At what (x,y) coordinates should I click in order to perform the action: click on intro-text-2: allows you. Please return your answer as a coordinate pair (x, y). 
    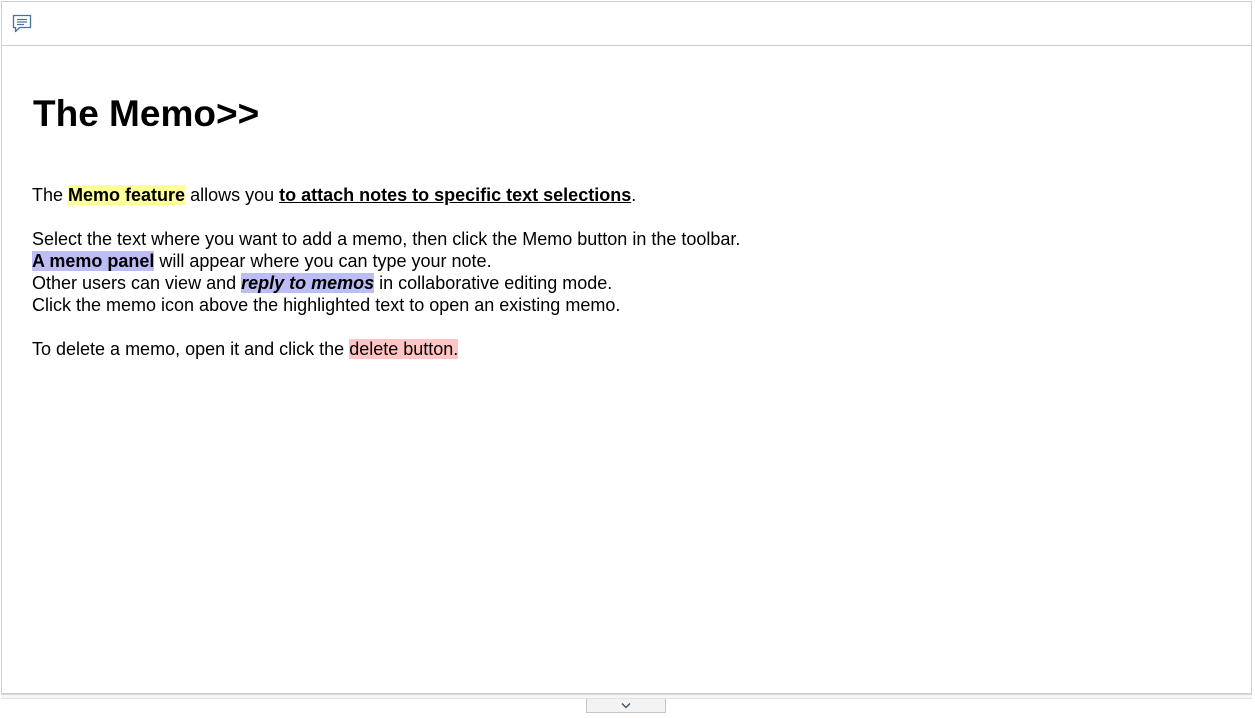
    Looking at the image, I should click on (232, 195).